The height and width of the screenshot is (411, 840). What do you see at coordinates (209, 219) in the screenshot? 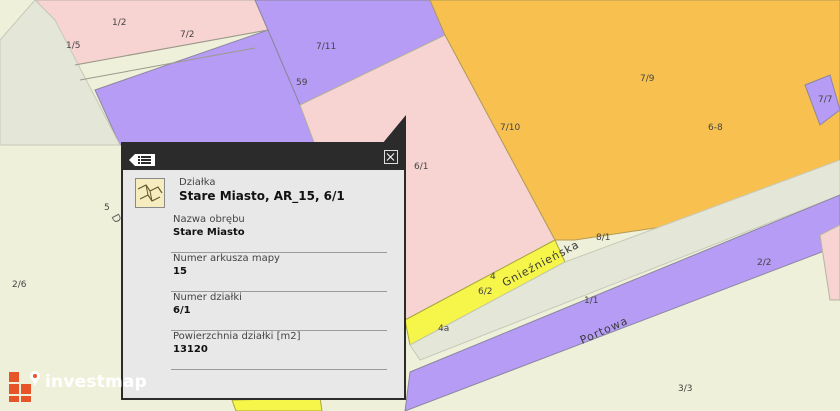
I see `field-label: Nazwa obrębu` at bounding box center [209, 219].